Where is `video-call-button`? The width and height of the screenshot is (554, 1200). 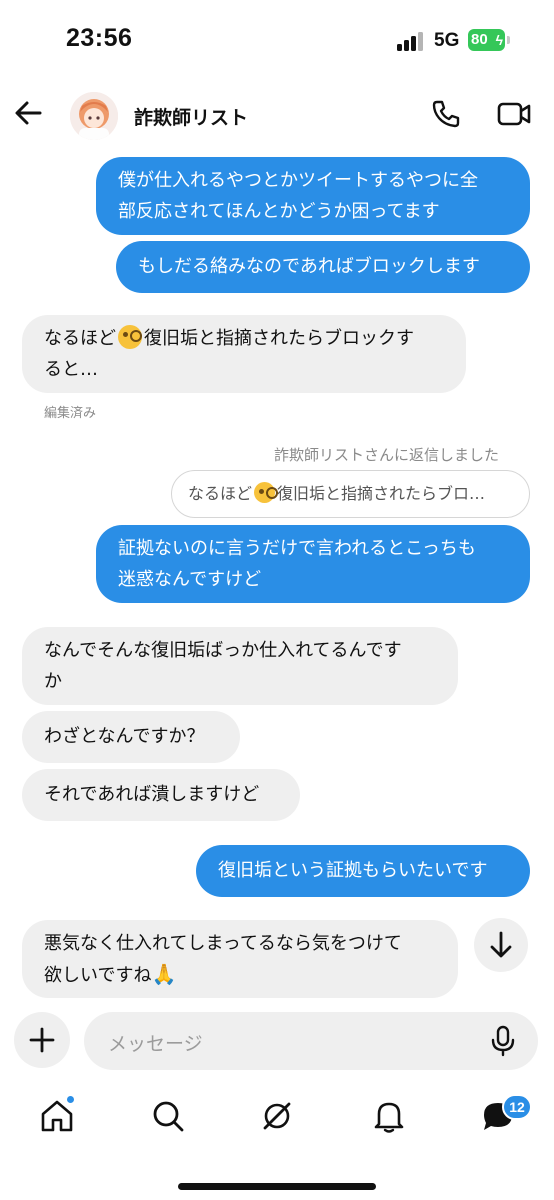
video-call-button is located at coordinates (514, 114).